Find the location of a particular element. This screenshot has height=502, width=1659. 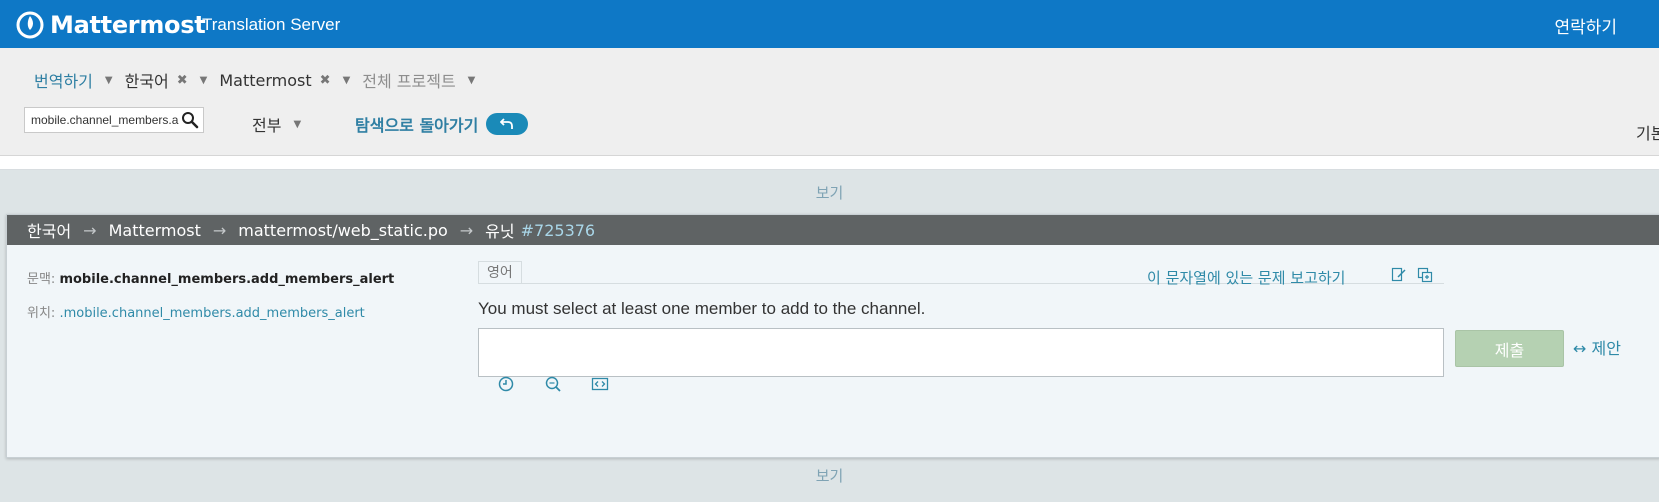

translation-box is located at coordinates (961, 352).